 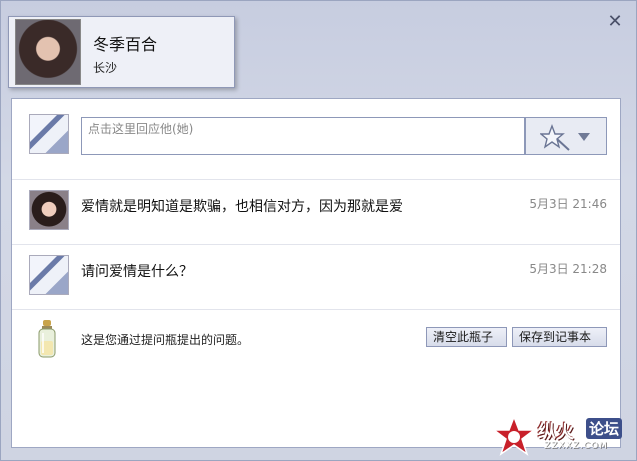 What do you see at coordinates (316, 277) in the screenshot?
I see `list-item: 请问爱情是什么？ 5月3日 21:28` at bounding box center [316, 277].